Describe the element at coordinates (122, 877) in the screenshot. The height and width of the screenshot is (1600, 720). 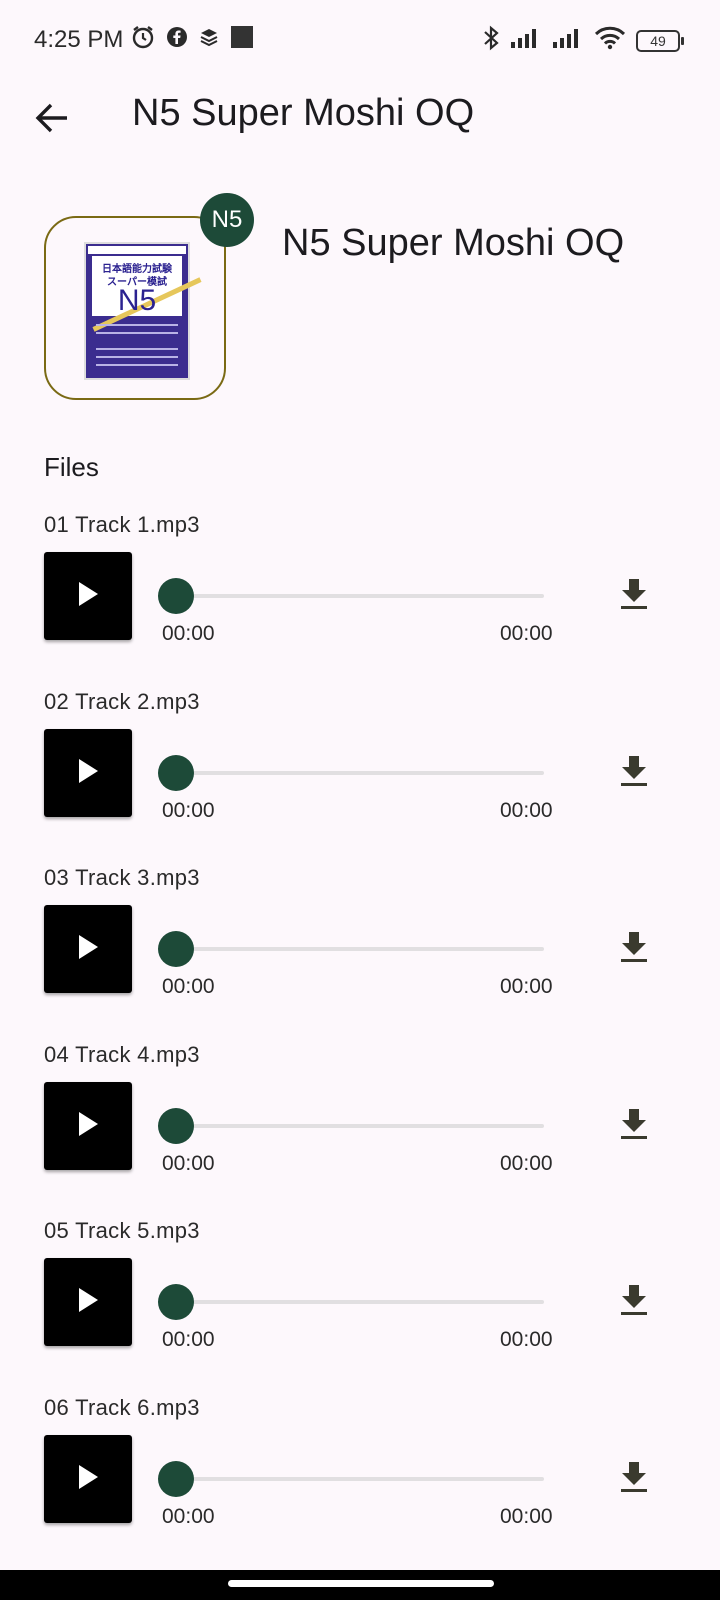
I see `track-name: 03 Track 3.mp3` at that location.